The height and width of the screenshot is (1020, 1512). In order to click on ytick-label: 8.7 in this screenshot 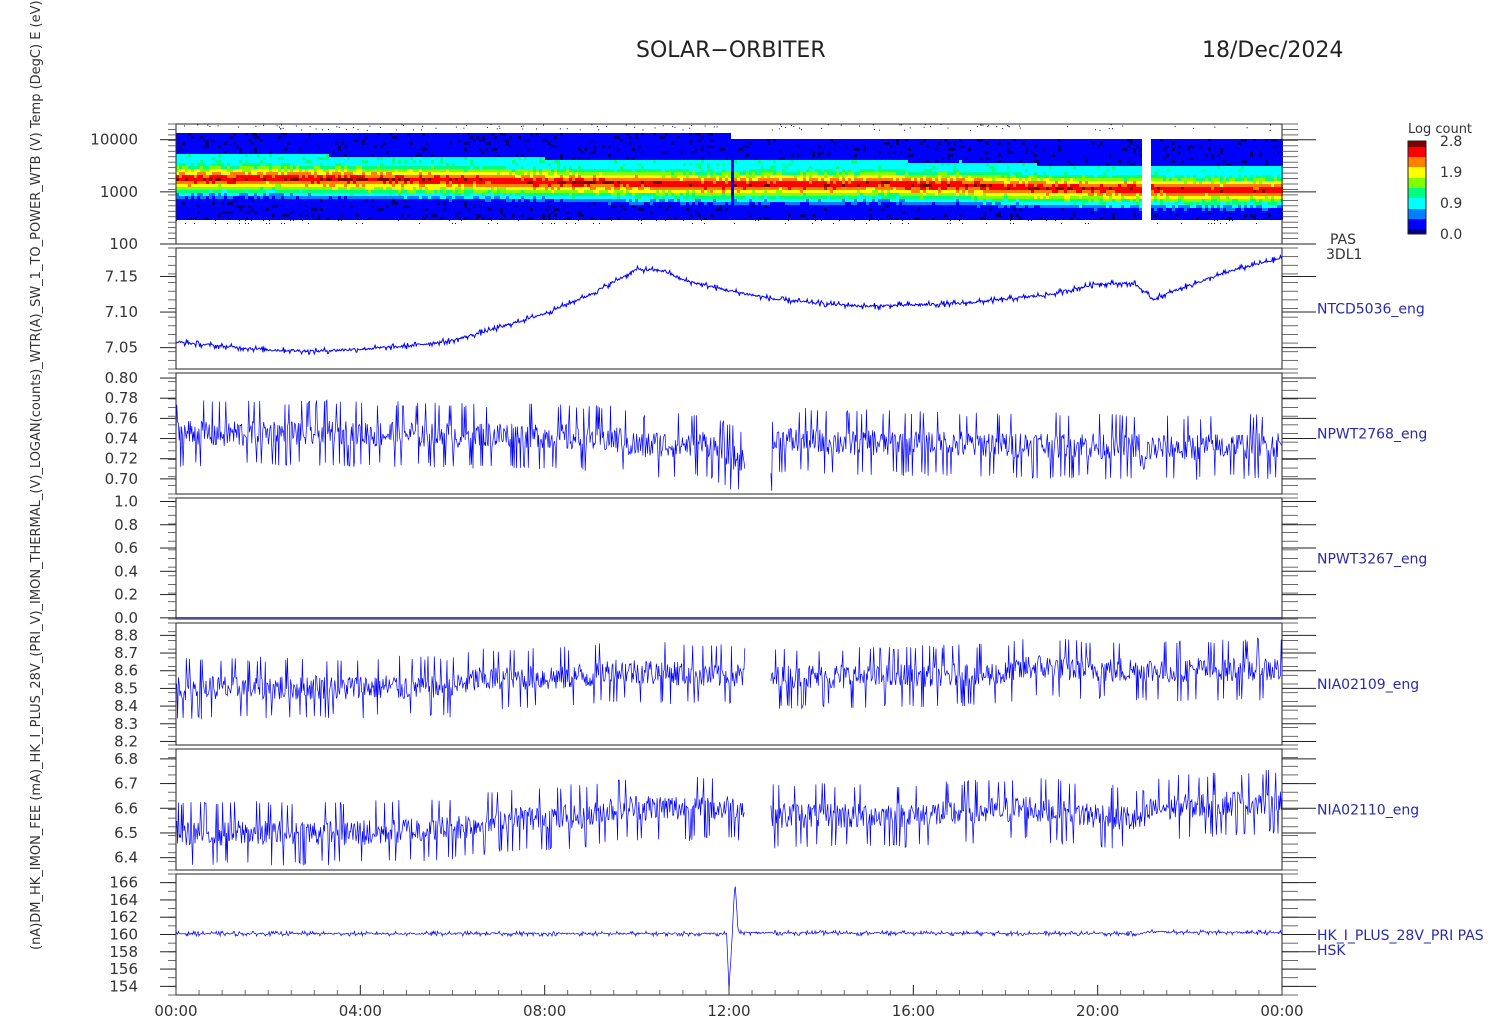, I will do `click(126, 653)`.